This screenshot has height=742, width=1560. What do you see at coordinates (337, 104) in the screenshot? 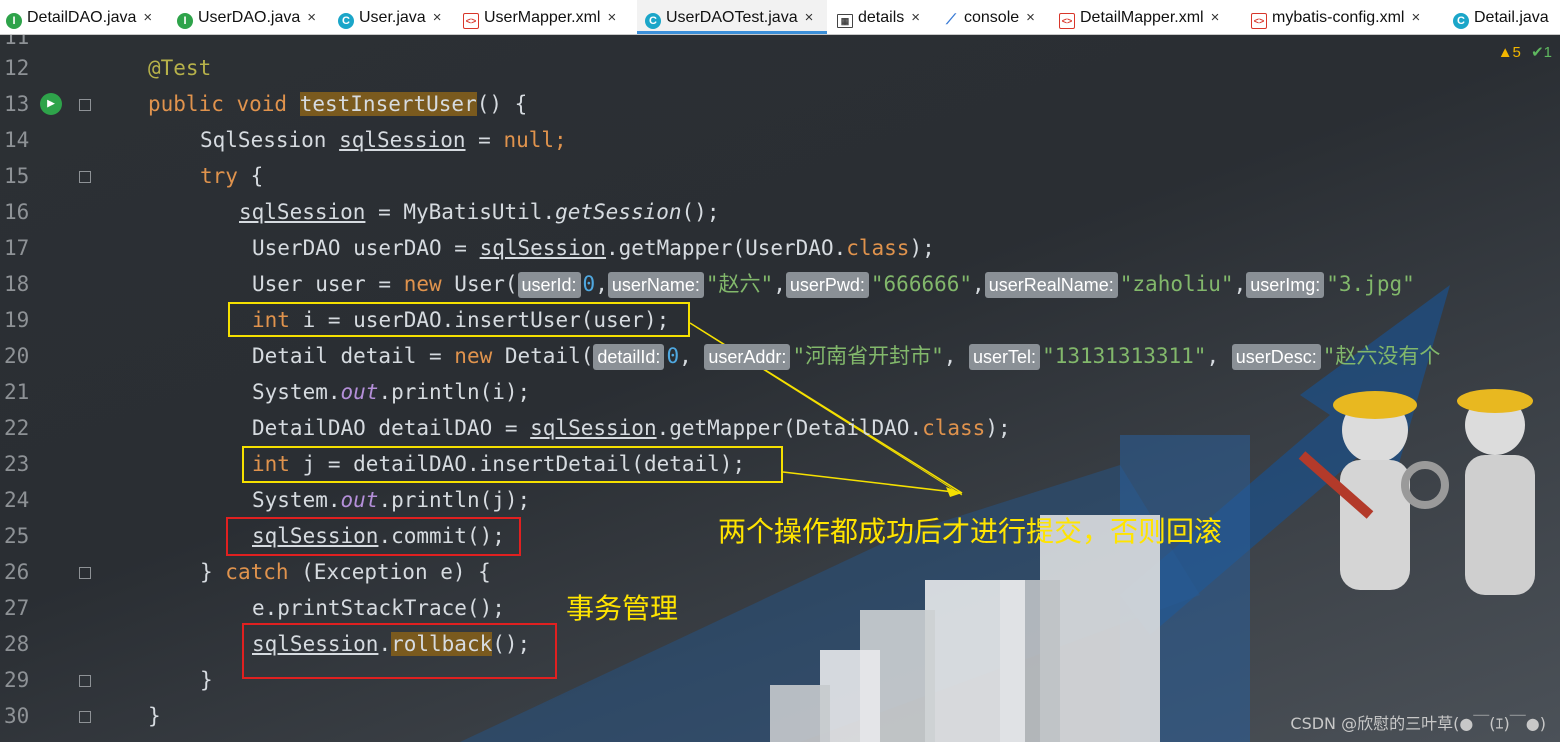
I see `code-line-13: public void testInsertUser() {` at bounding box center [337, 104].